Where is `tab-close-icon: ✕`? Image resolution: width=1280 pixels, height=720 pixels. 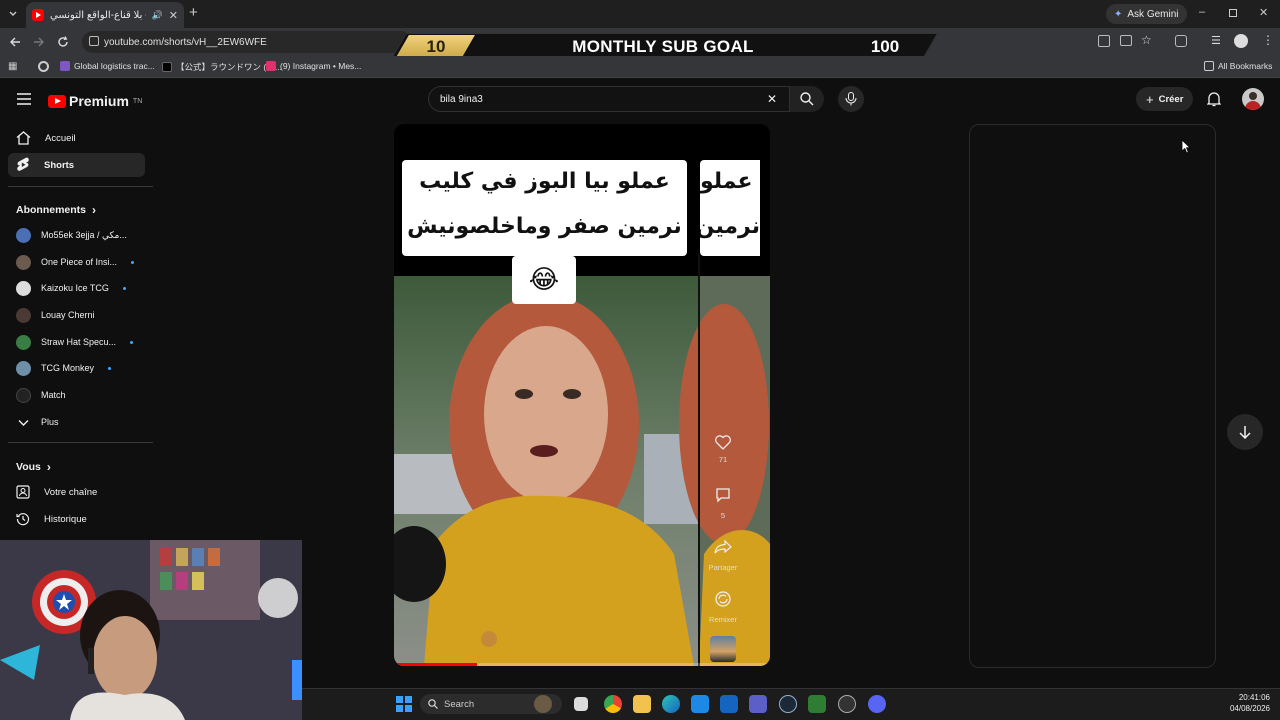
tab-close-icon: ✕ is located at coordinates (173, 15).